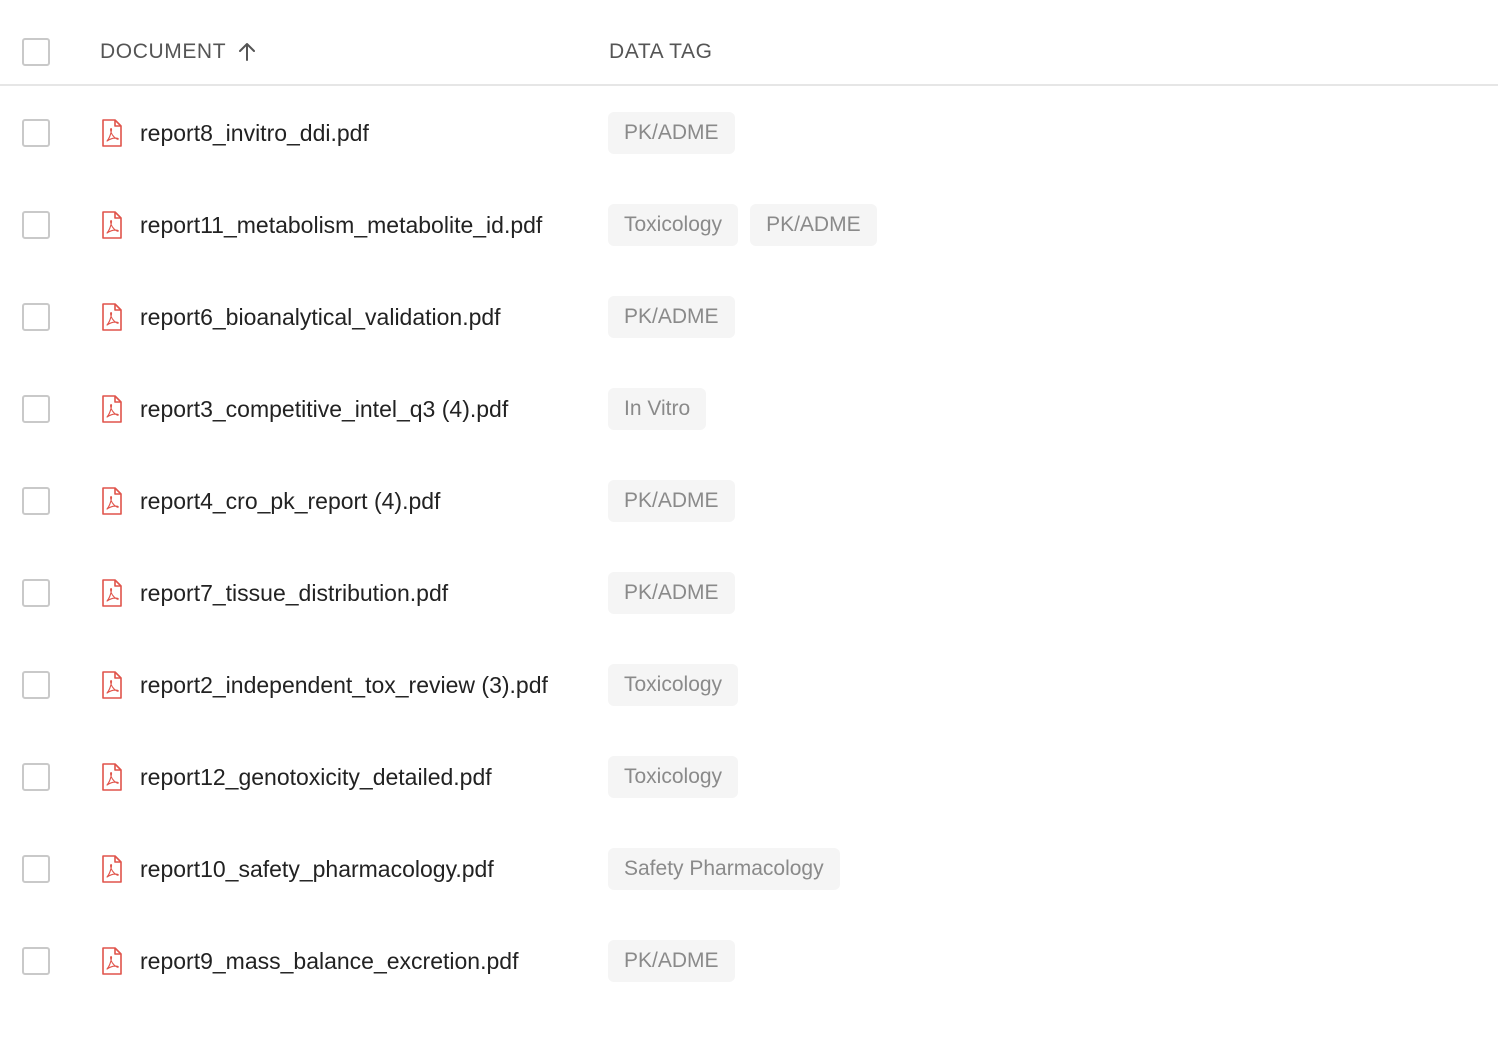 The image size is (1498, 1052). Describe the element at coordinates (344, 685) in the screenshot. I see `document-name-link: report2_independent_tox_review (3).pdf` at that location.